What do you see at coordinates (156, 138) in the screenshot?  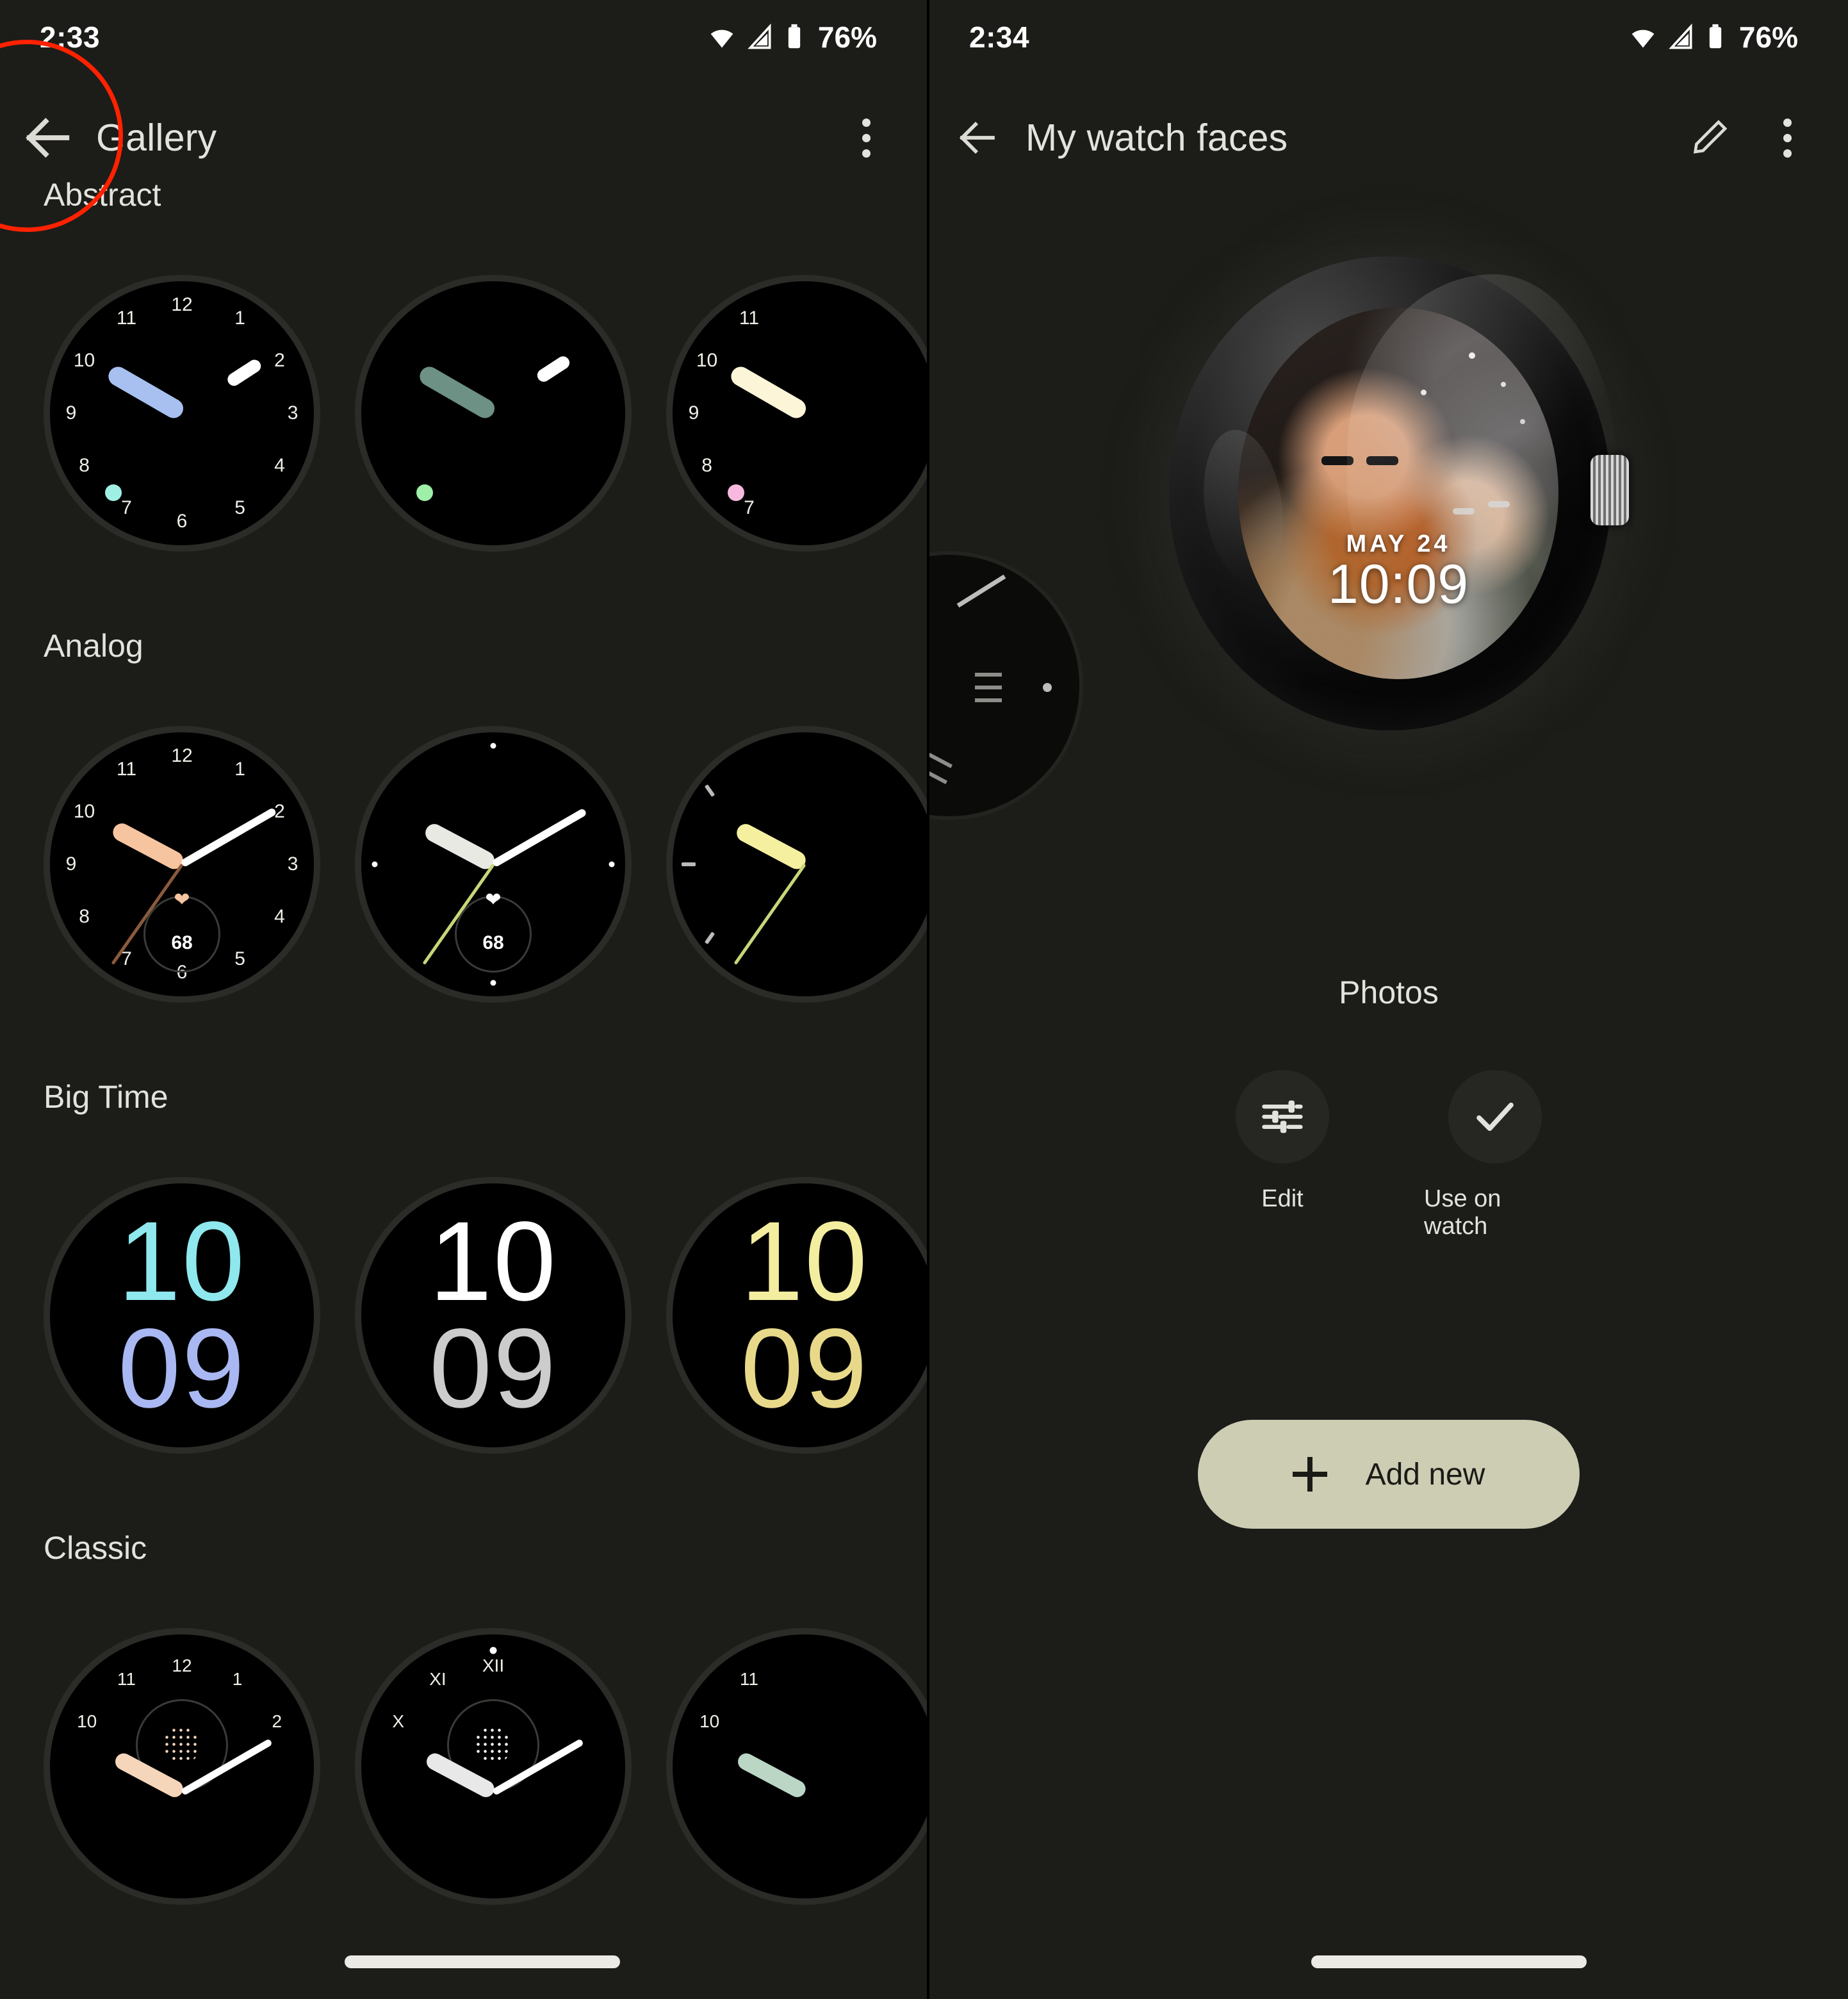 I see `page-title-left: Gallery` at bounding box center [156, 138].